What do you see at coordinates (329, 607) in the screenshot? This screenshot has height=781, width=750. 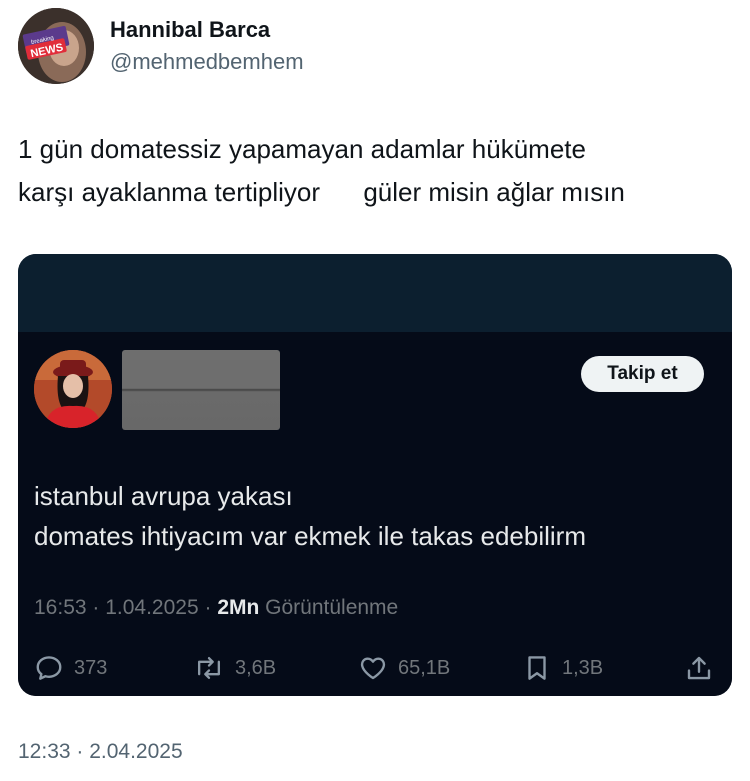 I see `views-label: Görüntülenme` at bounding box center [329, 607].